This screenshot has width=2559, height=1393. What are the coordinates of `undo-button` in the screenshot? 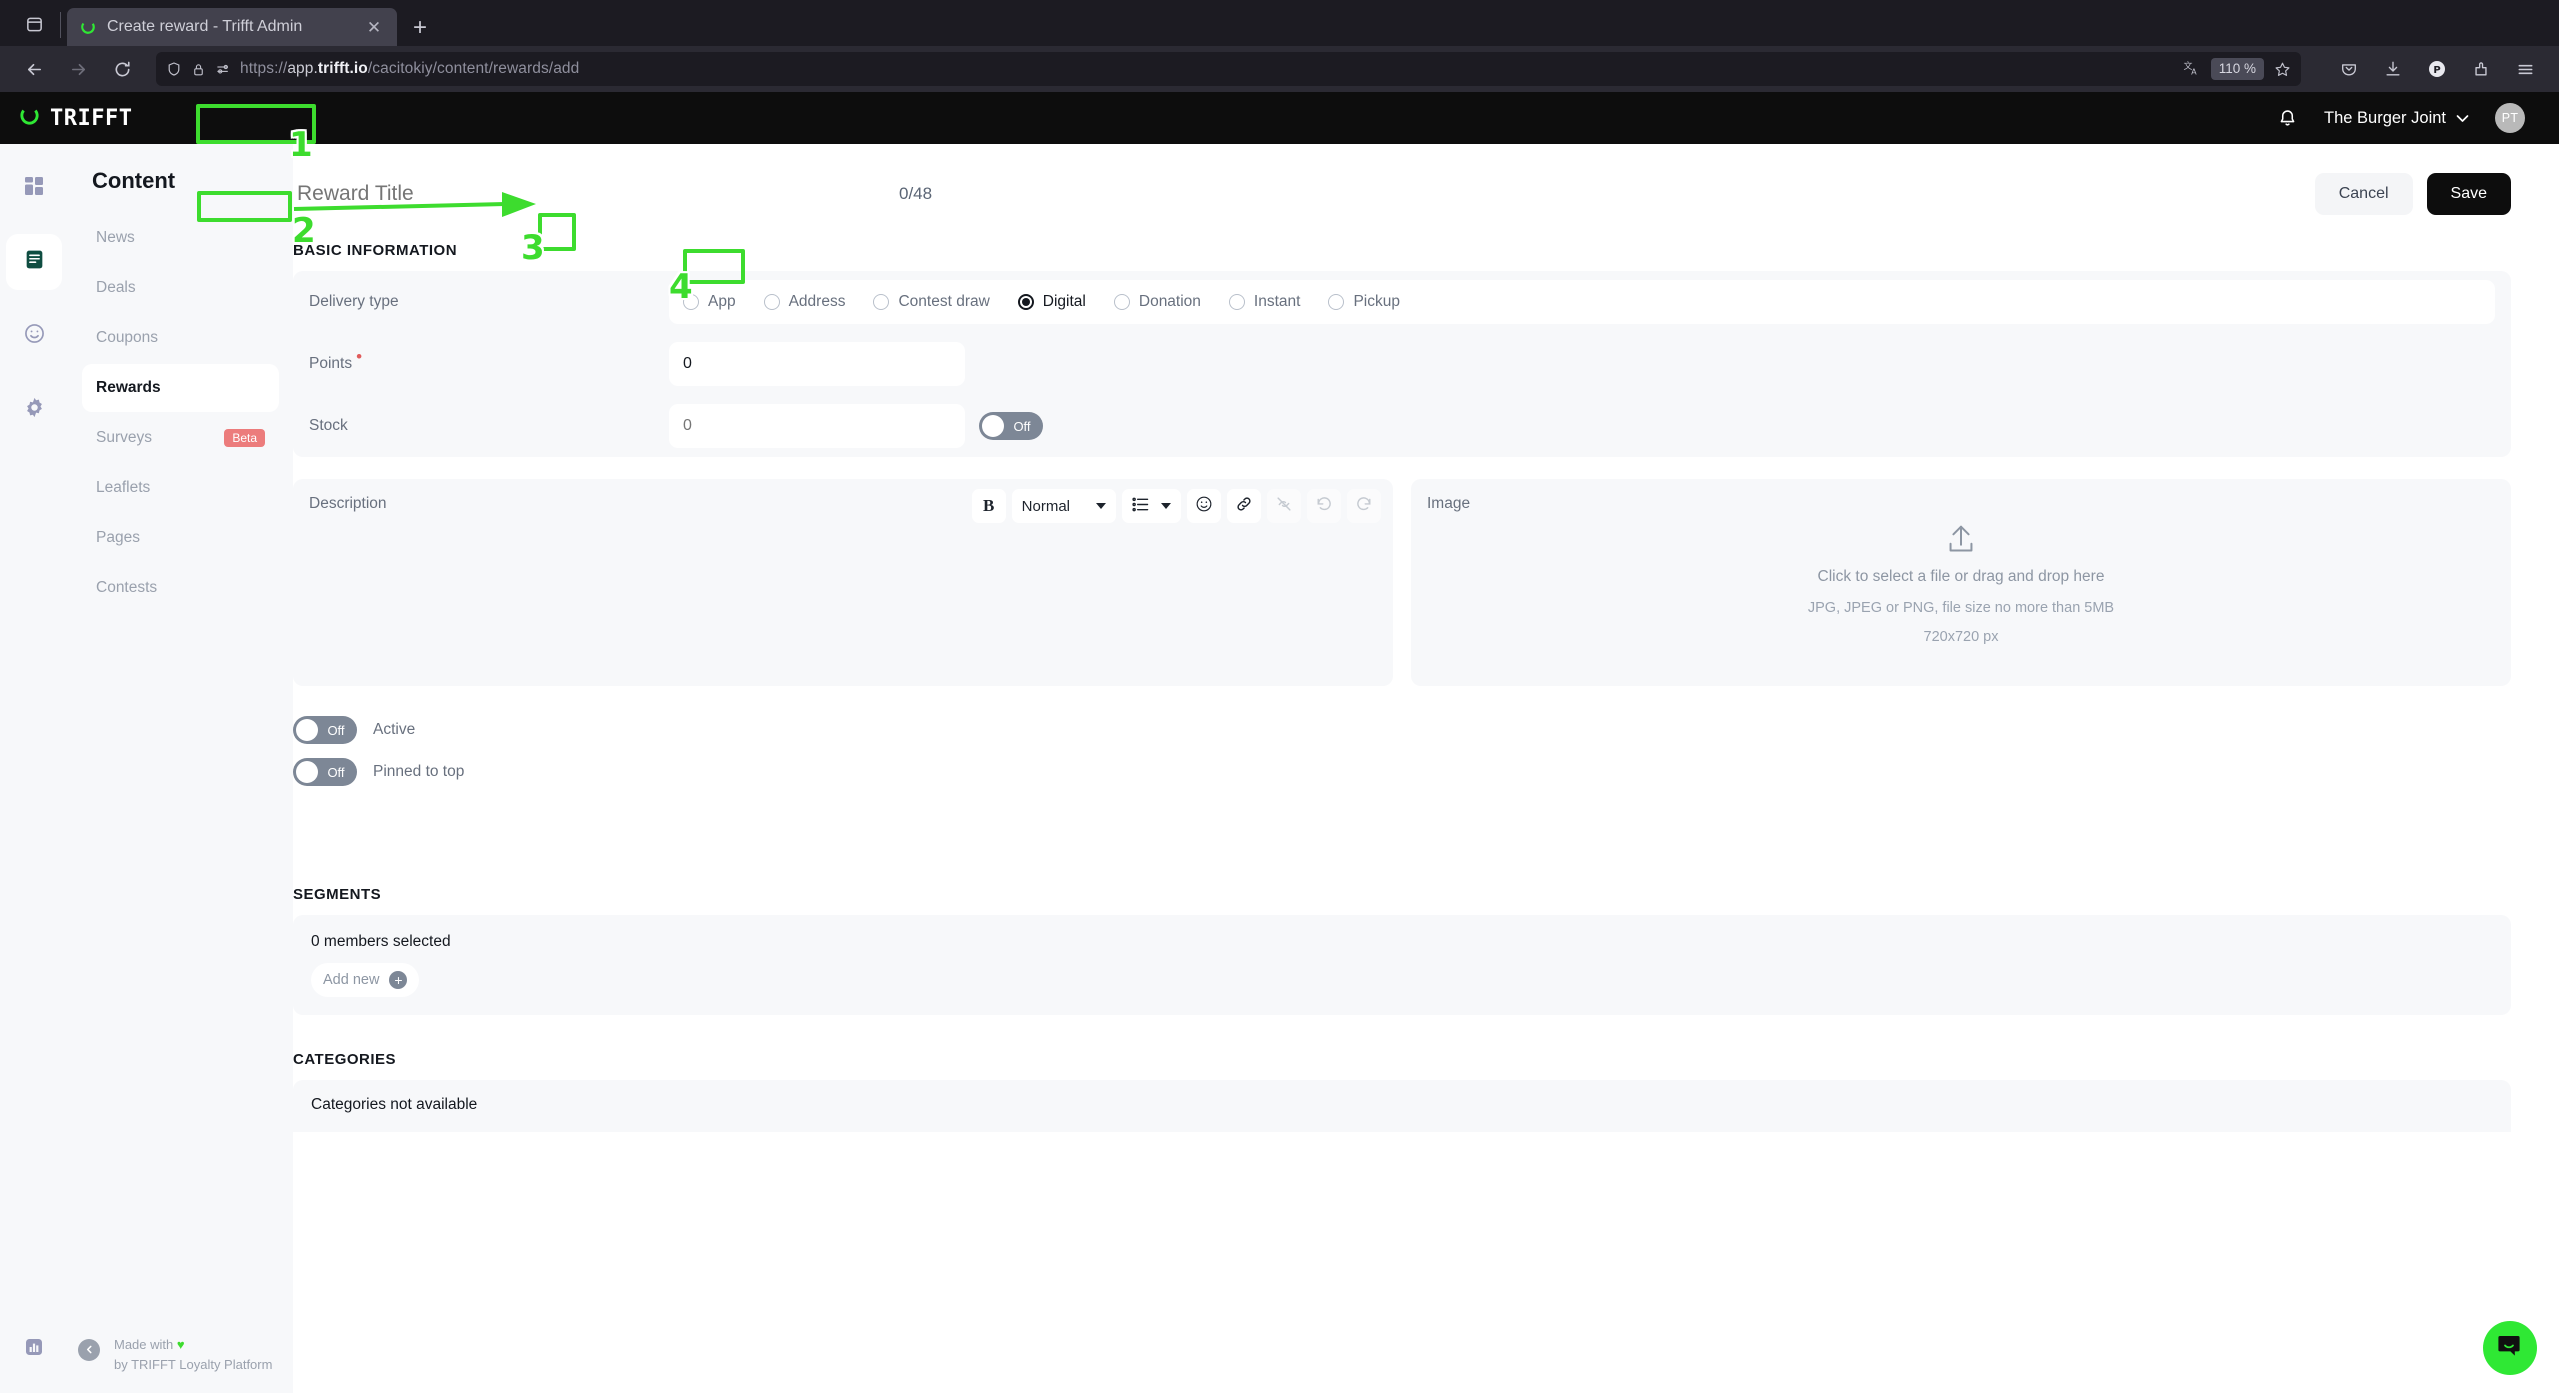 It's located at (1324, 506).